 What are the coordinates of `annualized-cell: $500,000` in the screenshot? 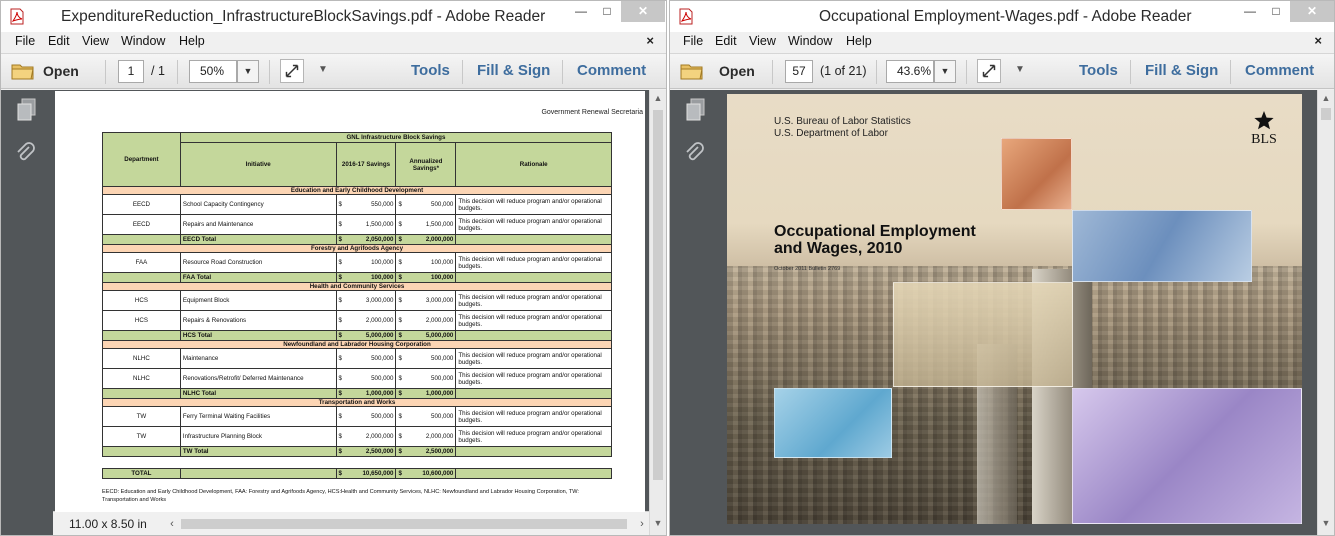 It's located at (426, 358).